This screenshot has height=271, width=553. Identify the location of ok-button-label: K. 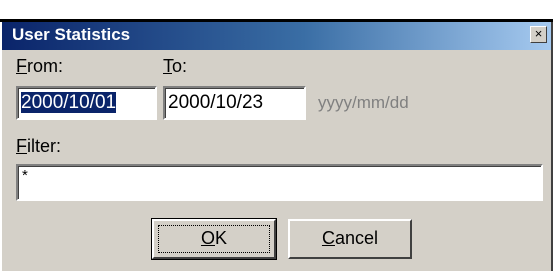
(221, 238).